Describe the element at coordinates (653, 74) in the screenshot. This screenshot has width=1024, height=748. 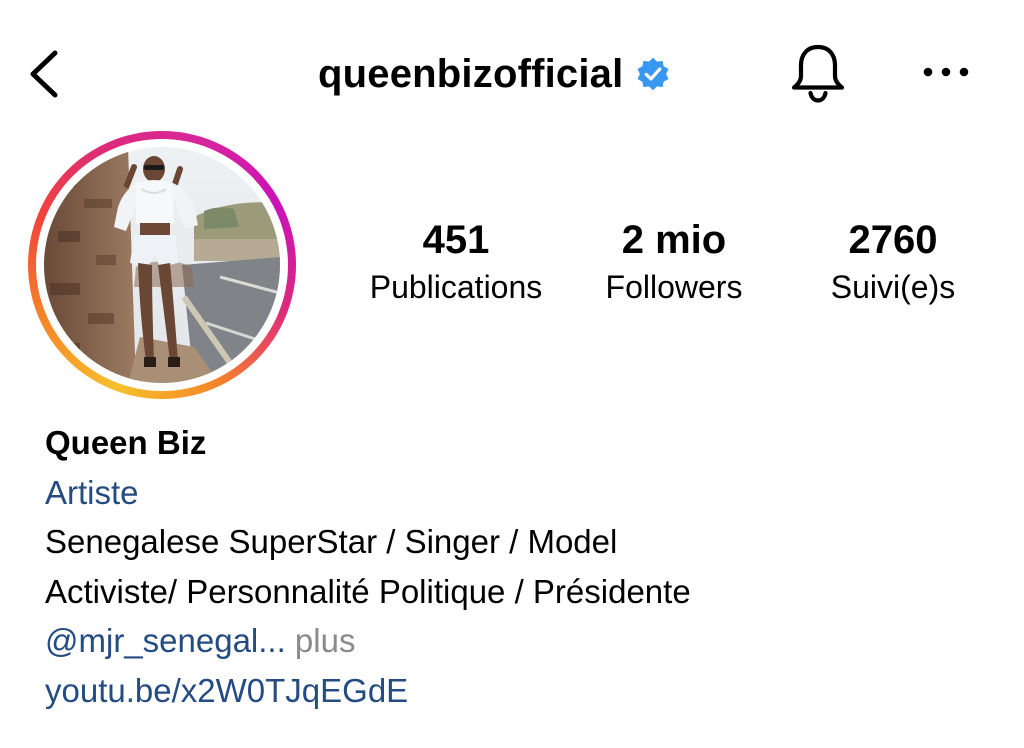
I see `verified-badge-icon` at that location.